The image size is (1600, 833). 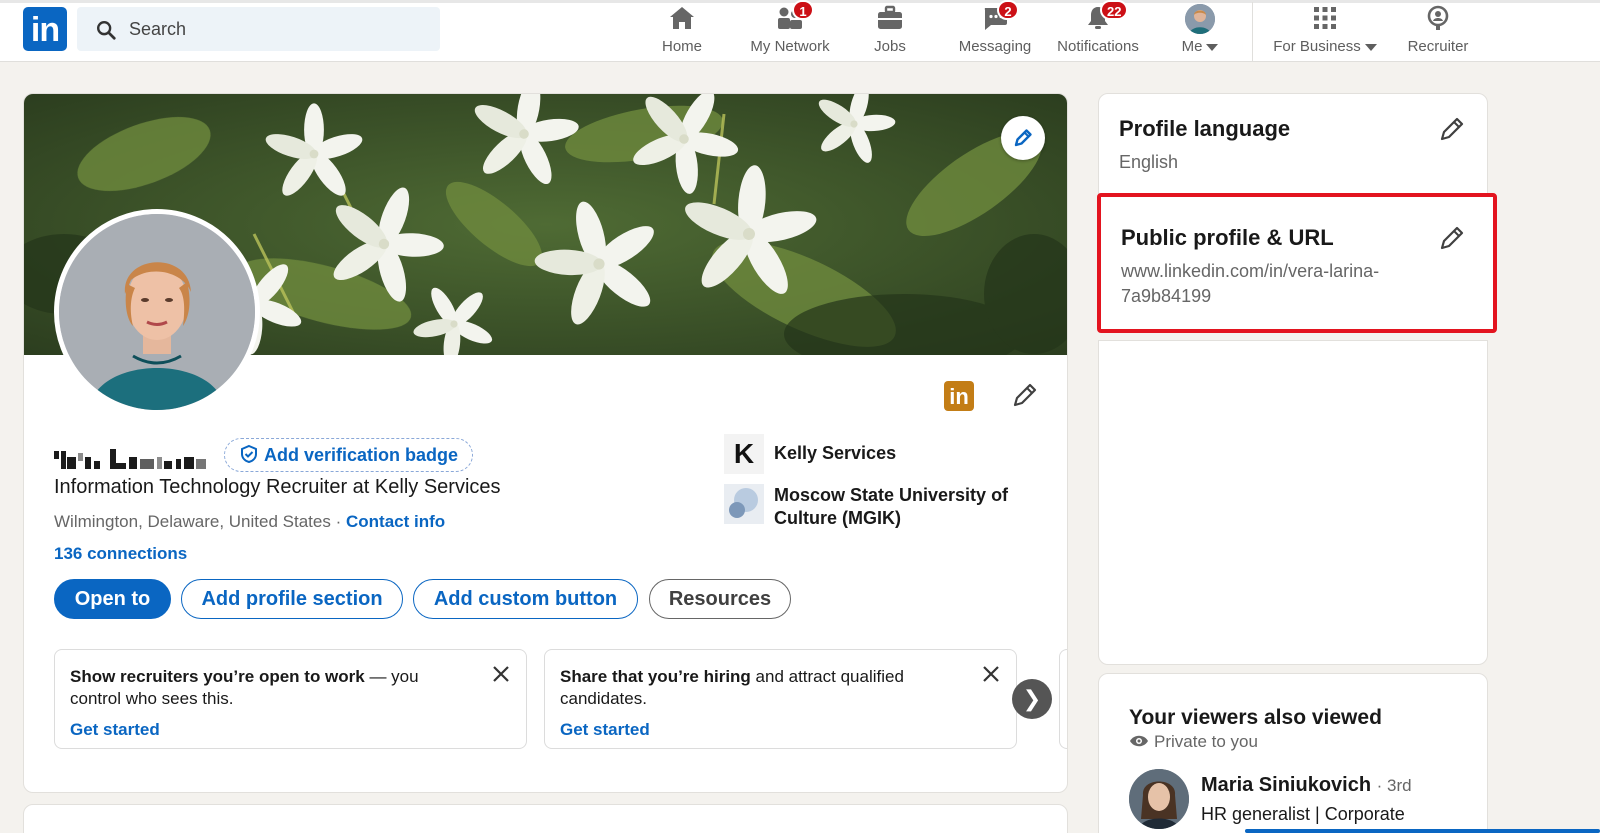 I want to click on add-verification-badge-button: Add verification badge, so click(x=349, y=455).